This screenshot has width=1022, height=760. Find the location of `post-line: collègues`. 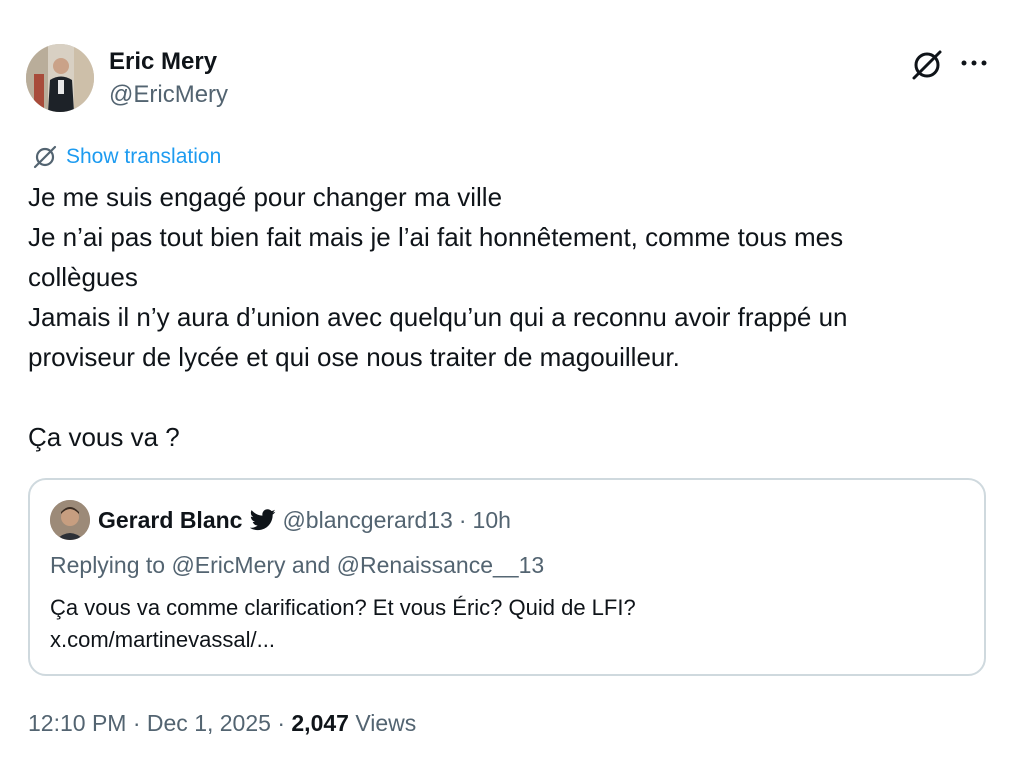

post-line: collègues is located at coordinates (83, 277).